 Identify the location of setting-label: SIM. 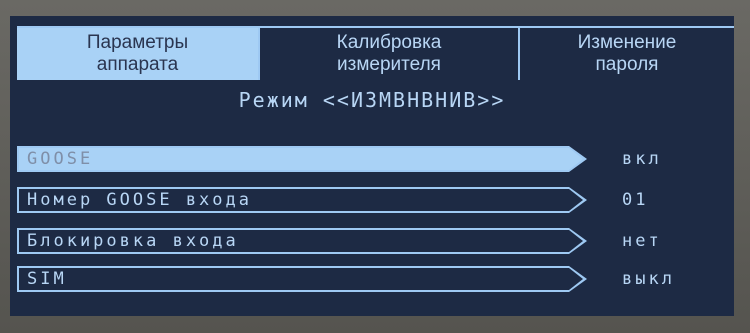
(47, 279).